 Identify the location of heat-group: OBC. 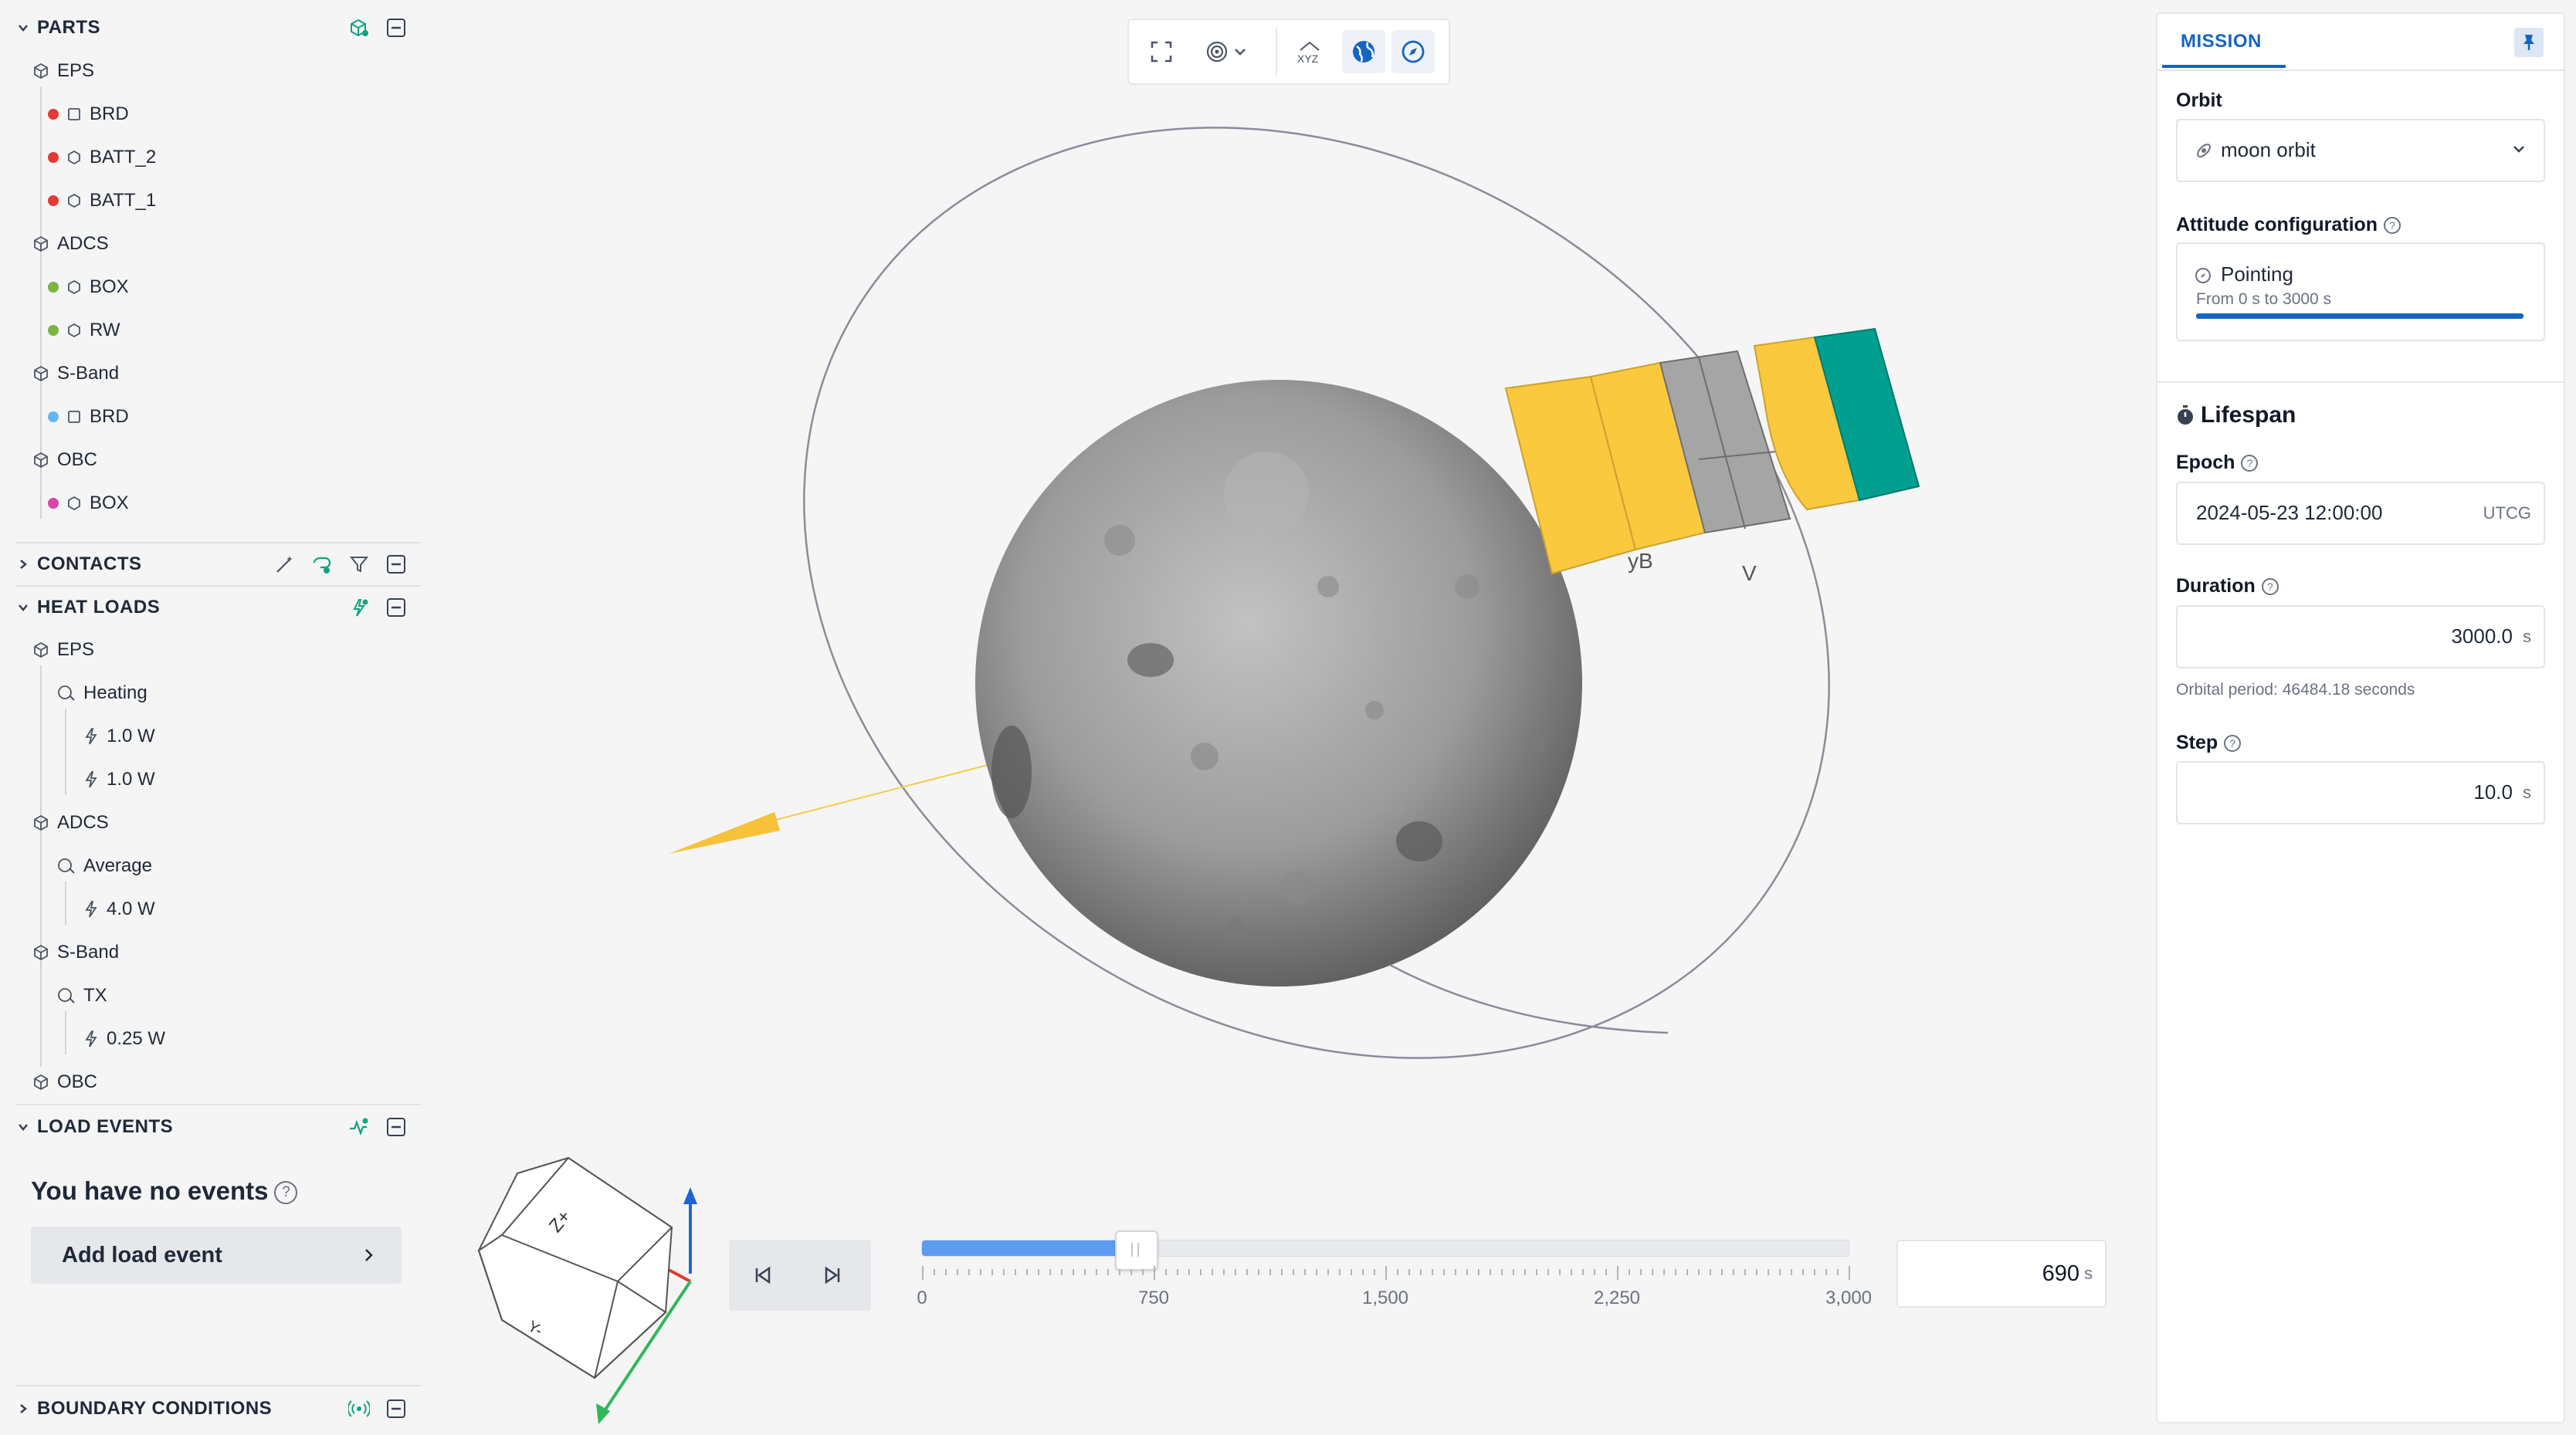
(64, 1082).